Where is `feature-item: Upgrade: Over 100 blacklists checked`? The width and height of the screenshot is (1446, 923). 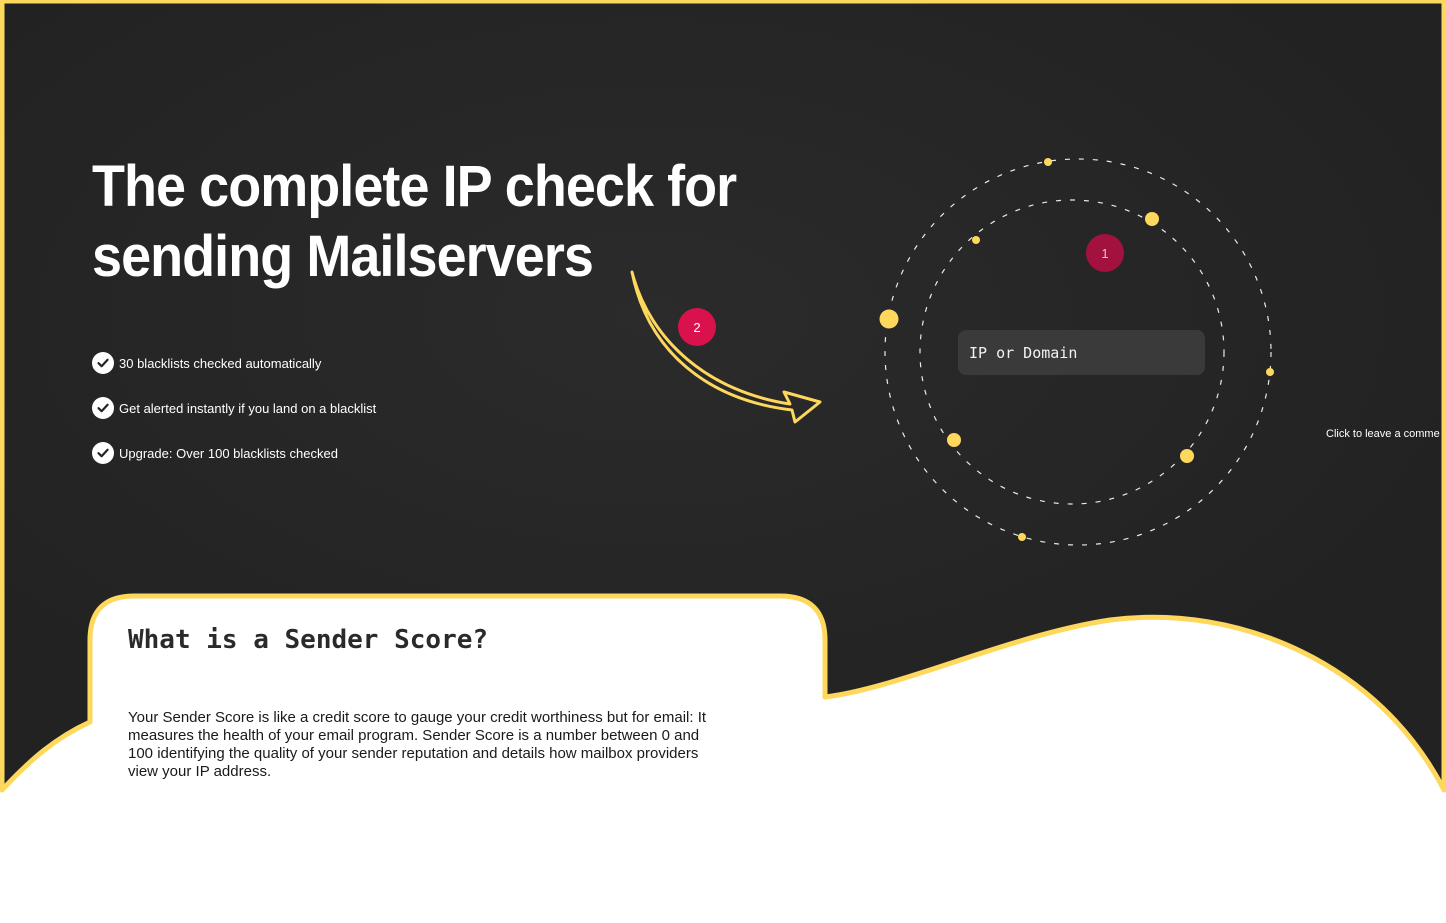 feature-item: Upgrade: Over 100 blacklists checked is located at coordinates (234, 453).